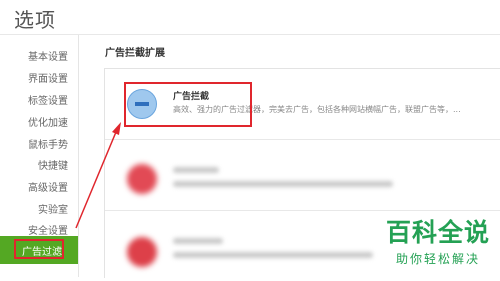  Describe the element at coordinates (437, 259) in the screenshot. I see `watermark-subtitle: 助你轻松解决` at that location.